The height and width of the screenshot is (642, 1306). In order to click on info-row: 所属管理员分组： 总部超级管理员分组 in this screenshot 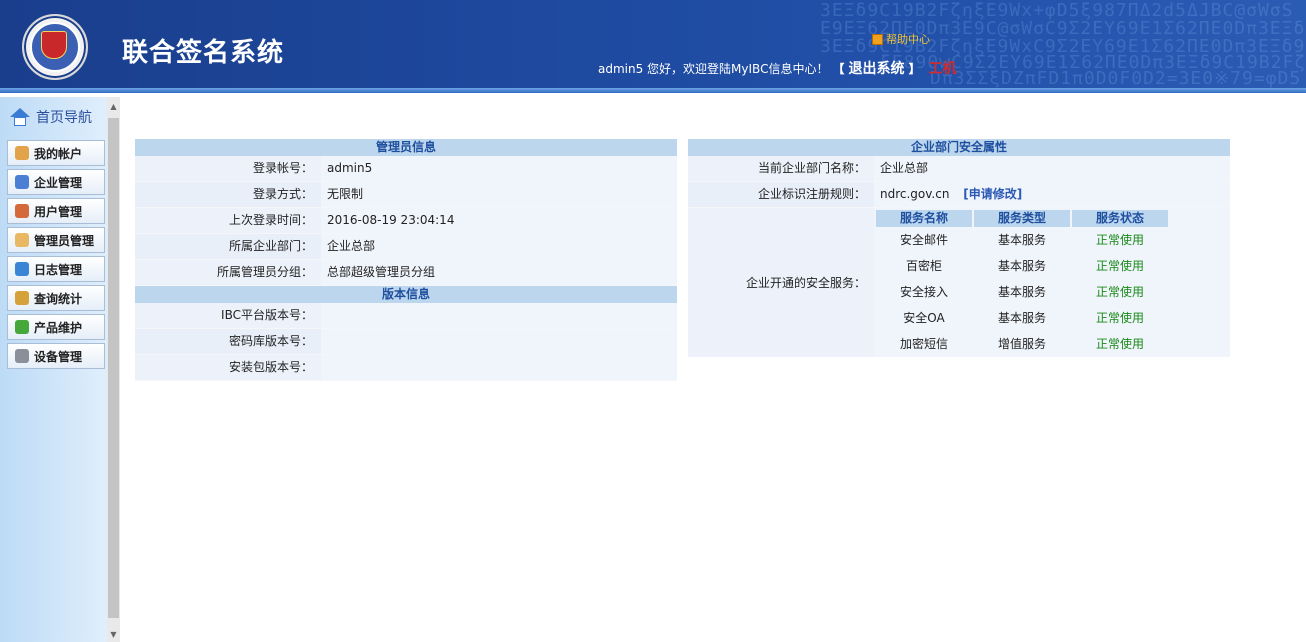, I will do `click(406, 273)`.